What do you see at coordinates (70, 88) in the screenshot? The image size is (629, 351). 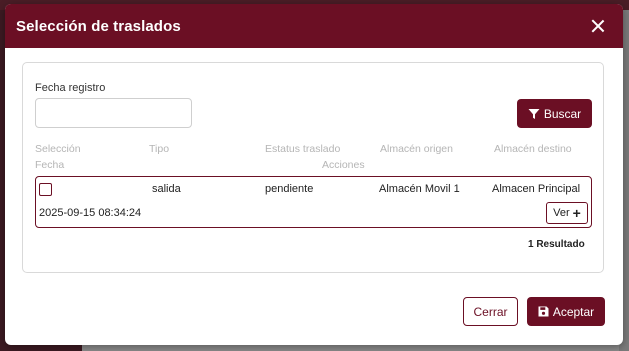 I see `date-field-label: Fecha registro` at bounding box center [70, 88].